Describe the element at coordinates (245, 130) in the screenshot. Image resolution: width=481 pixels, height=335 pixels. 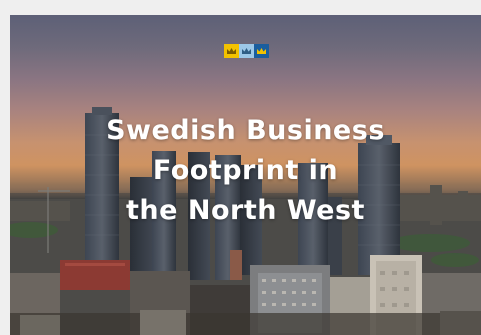
I see `hero-title-line: Swedish Business` at that location.